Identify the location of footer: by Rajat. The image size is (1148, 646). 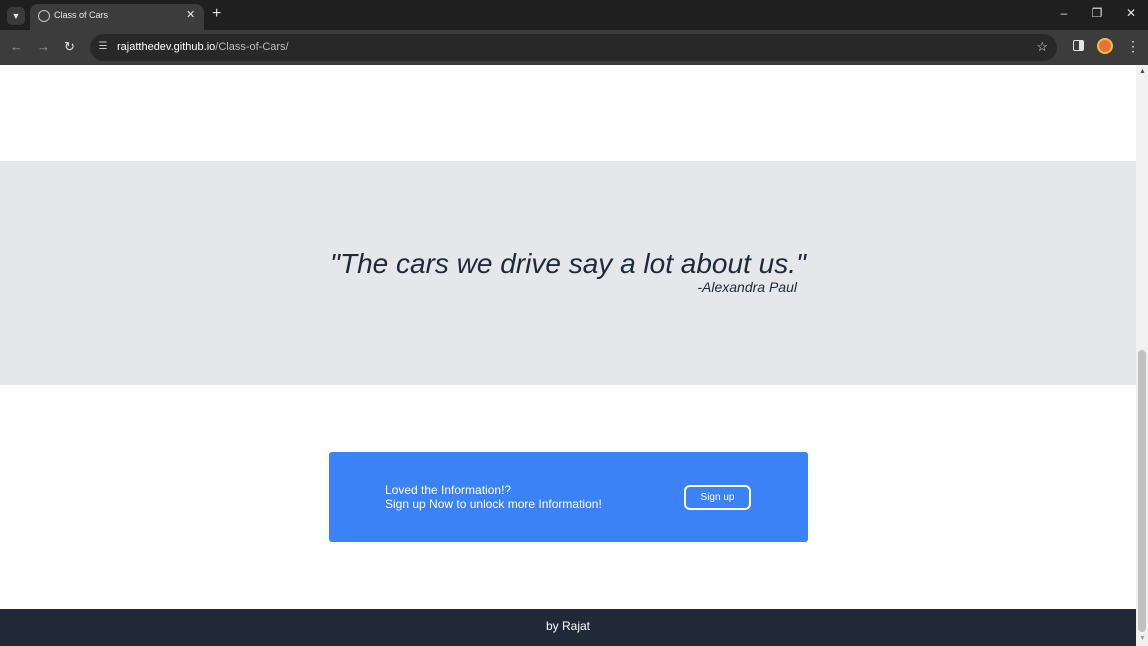
(568, 627).